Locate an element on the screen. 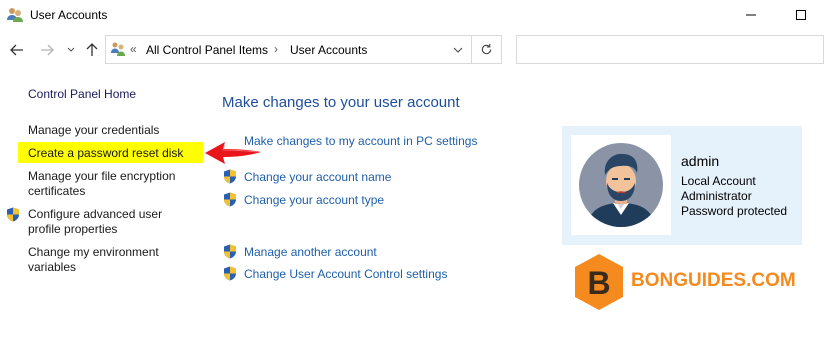  recent-locations-button is located at coordinates (71, 50).